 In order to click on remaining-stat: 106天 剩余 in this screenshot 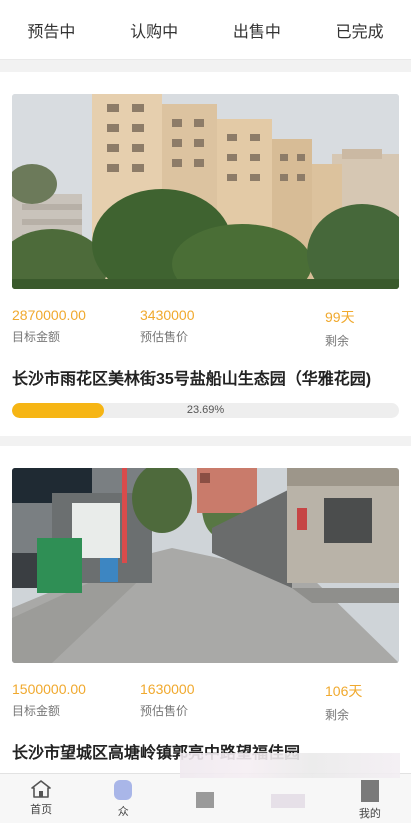, I will do `click(343, 702)`.